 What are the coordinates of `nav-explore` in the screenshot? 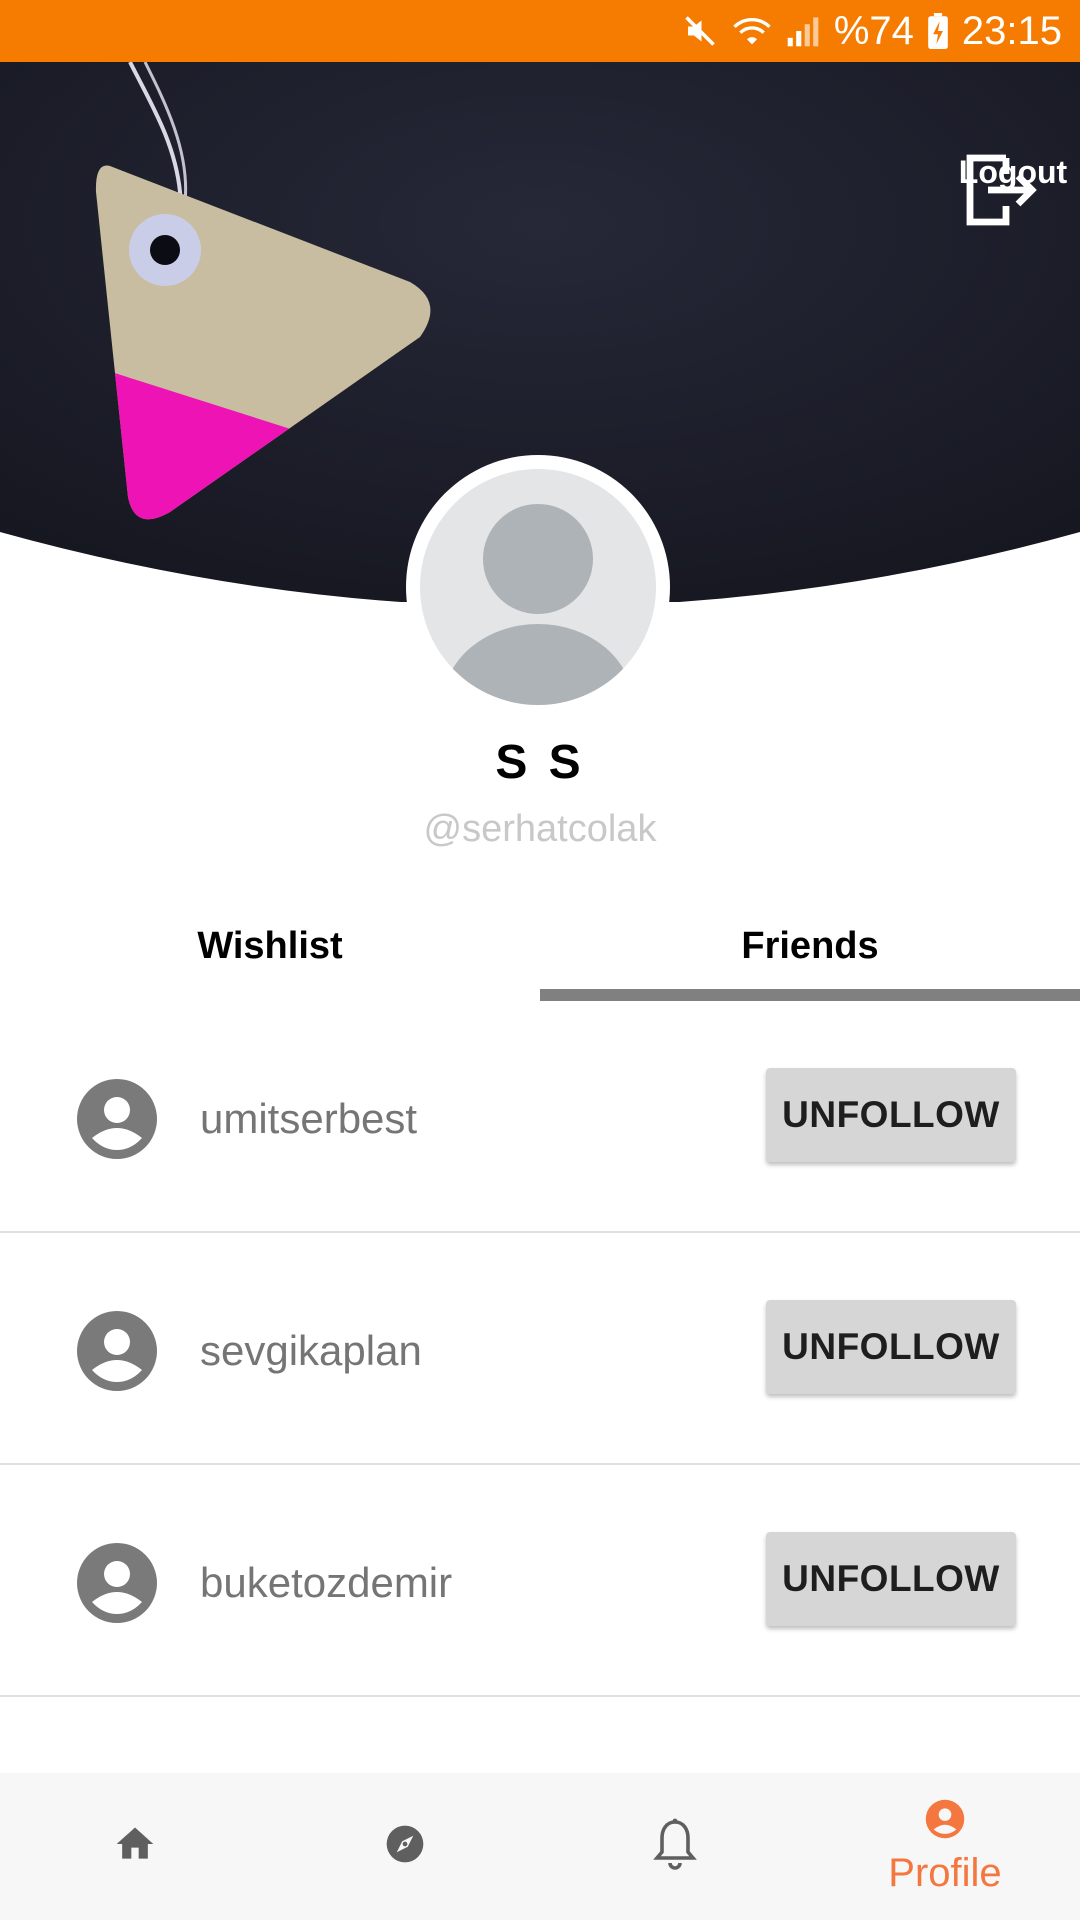 It's located at (405, 1846).